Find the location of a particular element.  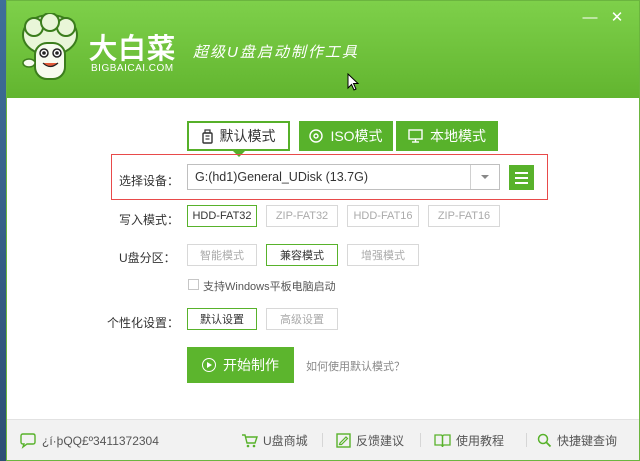

write-mode-zip-fat32: ZIP-FAT32 is located at coordinates (302, 216).